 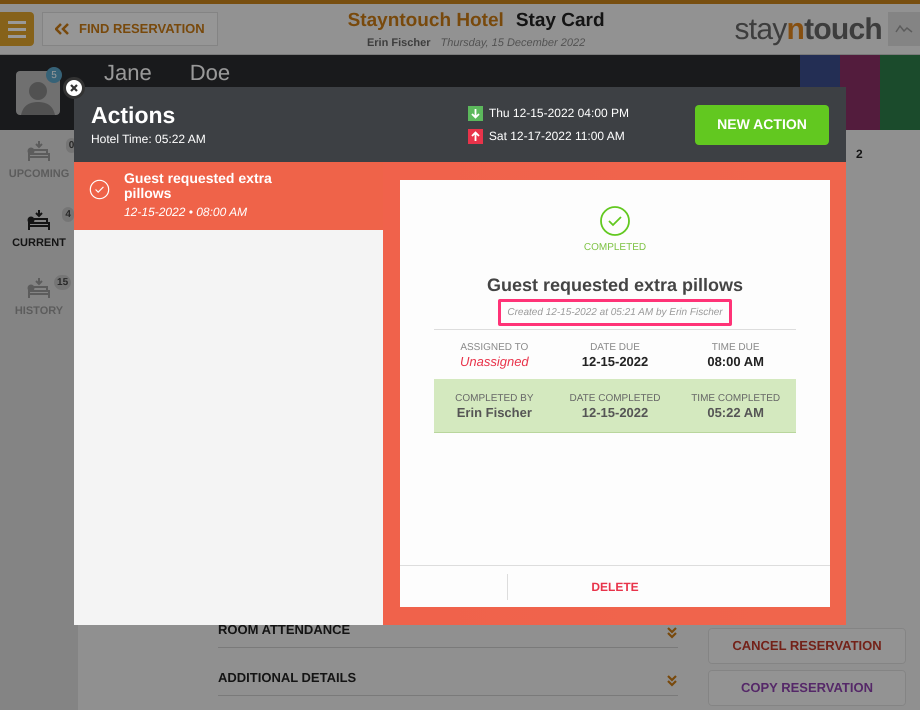 I want to click on field-label: COMPLETED BY, so click(x=494, y=399).